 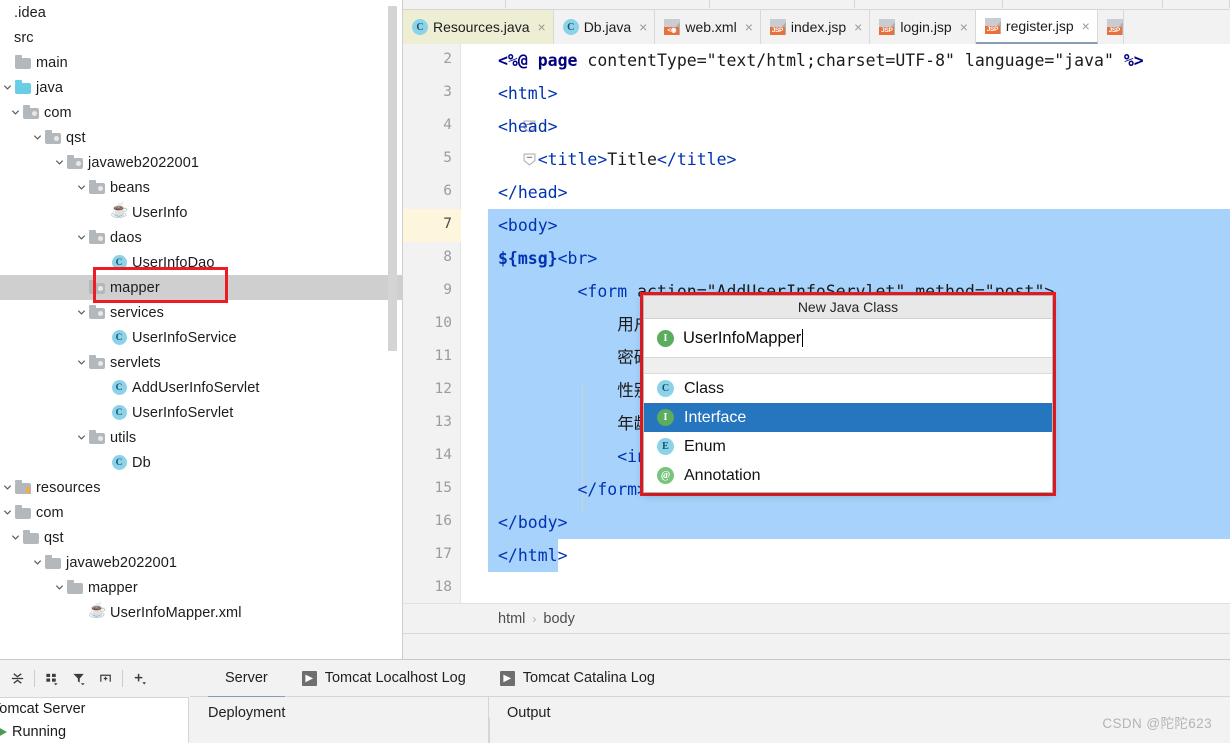 I want to click on server-status: Running, so click(x=33, y=732).